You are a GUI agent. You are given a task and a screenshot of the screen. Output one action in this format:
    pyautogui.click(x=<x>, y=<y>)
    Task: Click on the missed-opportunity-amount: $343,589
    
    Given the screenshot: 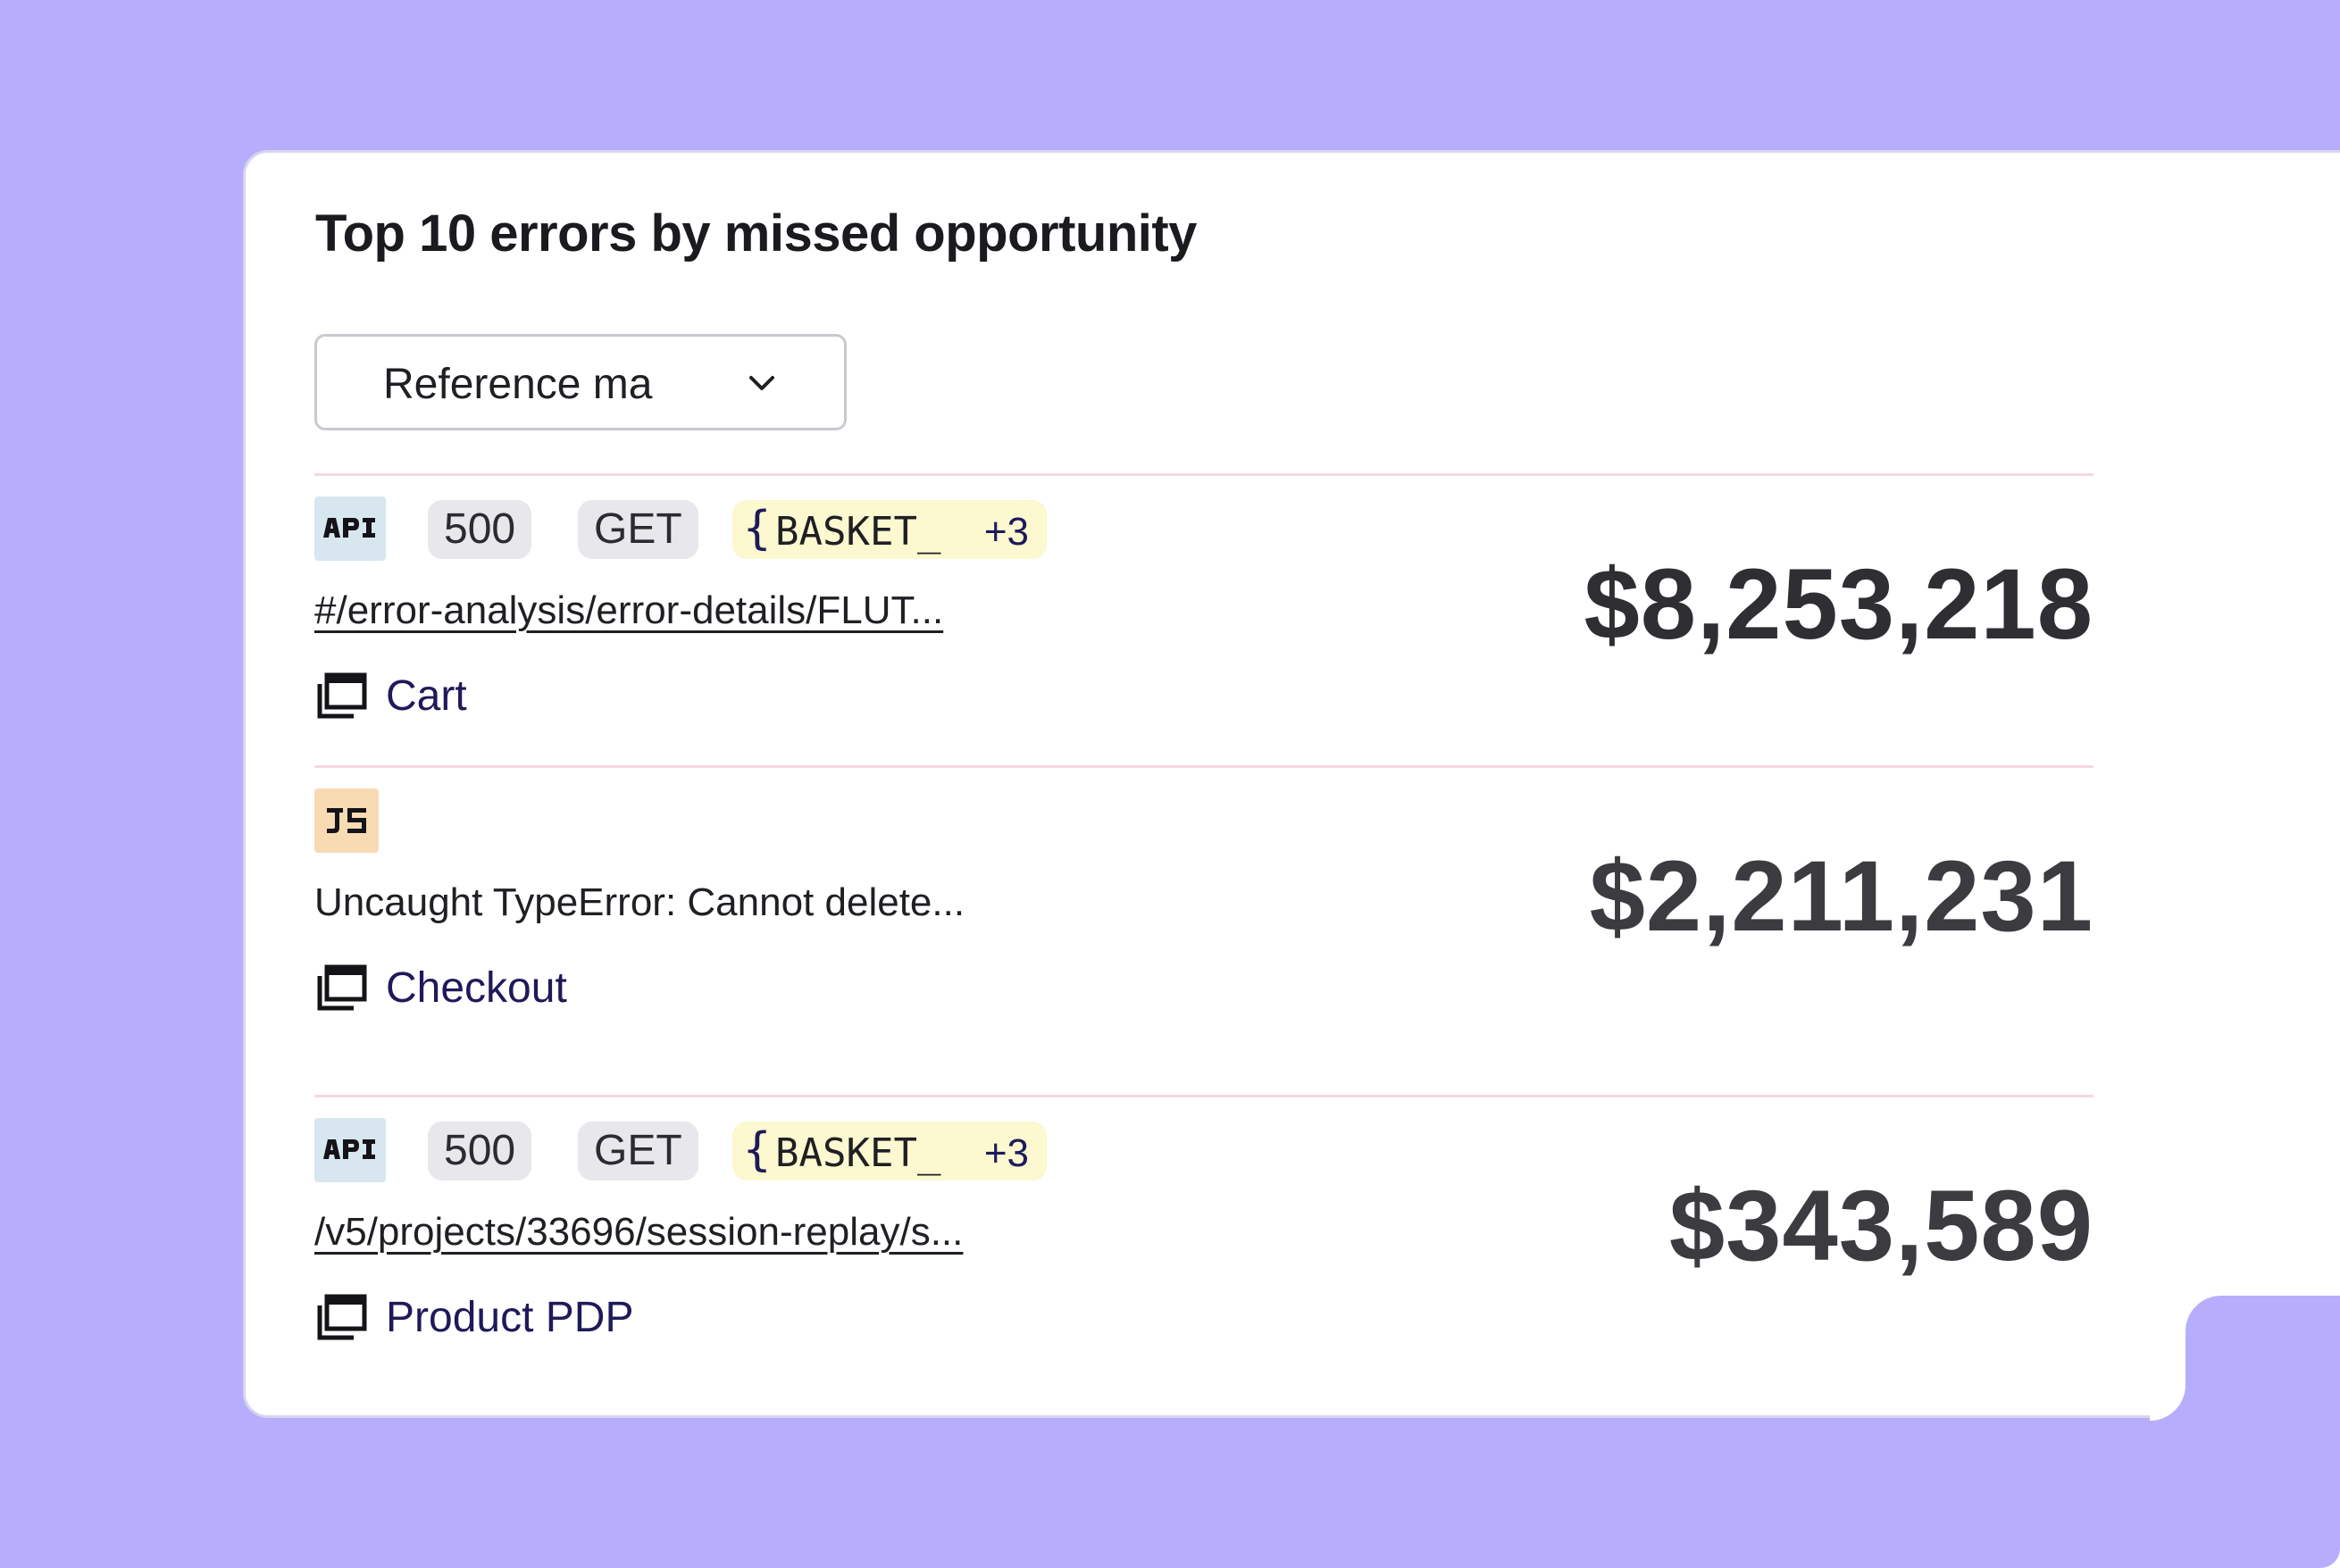 What is the action you would take?
    pyautogui.click(x=1881, y=1225)
    